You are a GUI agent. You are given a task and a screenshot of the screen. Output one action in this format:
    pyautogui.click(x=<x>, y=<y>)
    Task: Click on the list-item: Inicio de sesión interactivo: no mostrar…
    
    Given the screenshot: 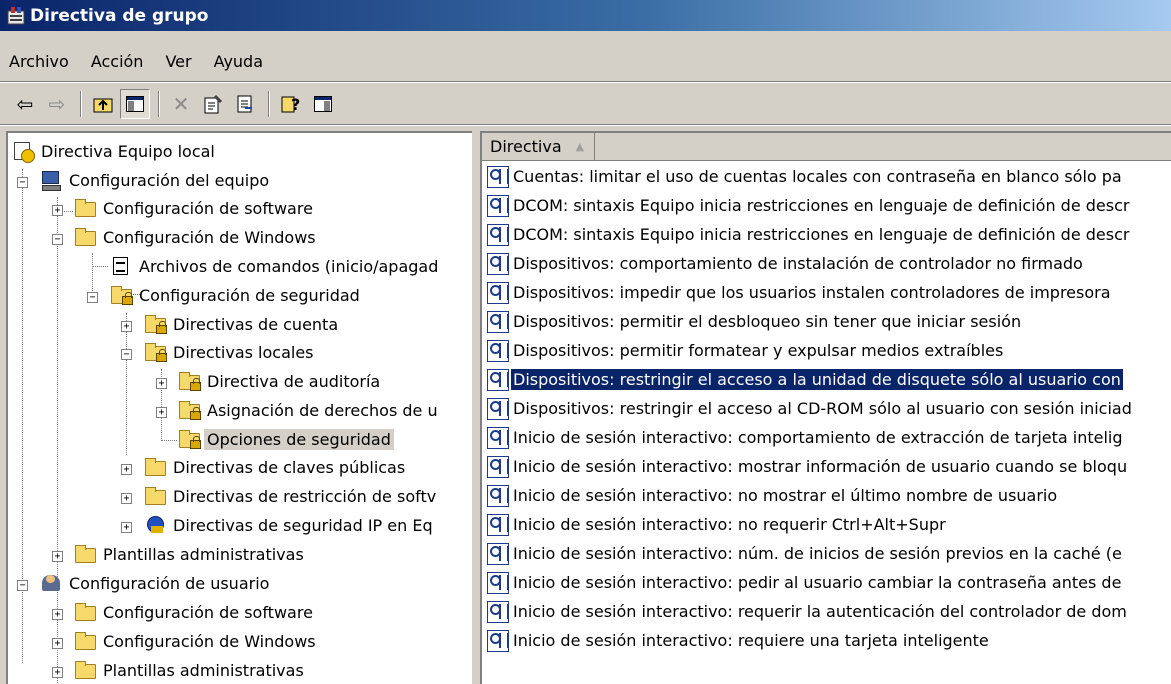 What is the action you would take?
    pyautogui.click(x=826, y=495)
    